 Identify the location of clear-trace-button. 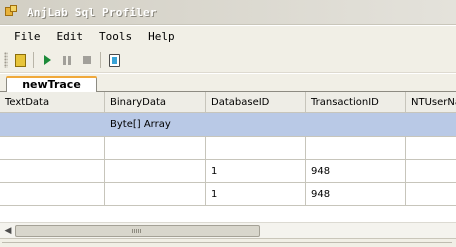
(114, 60).